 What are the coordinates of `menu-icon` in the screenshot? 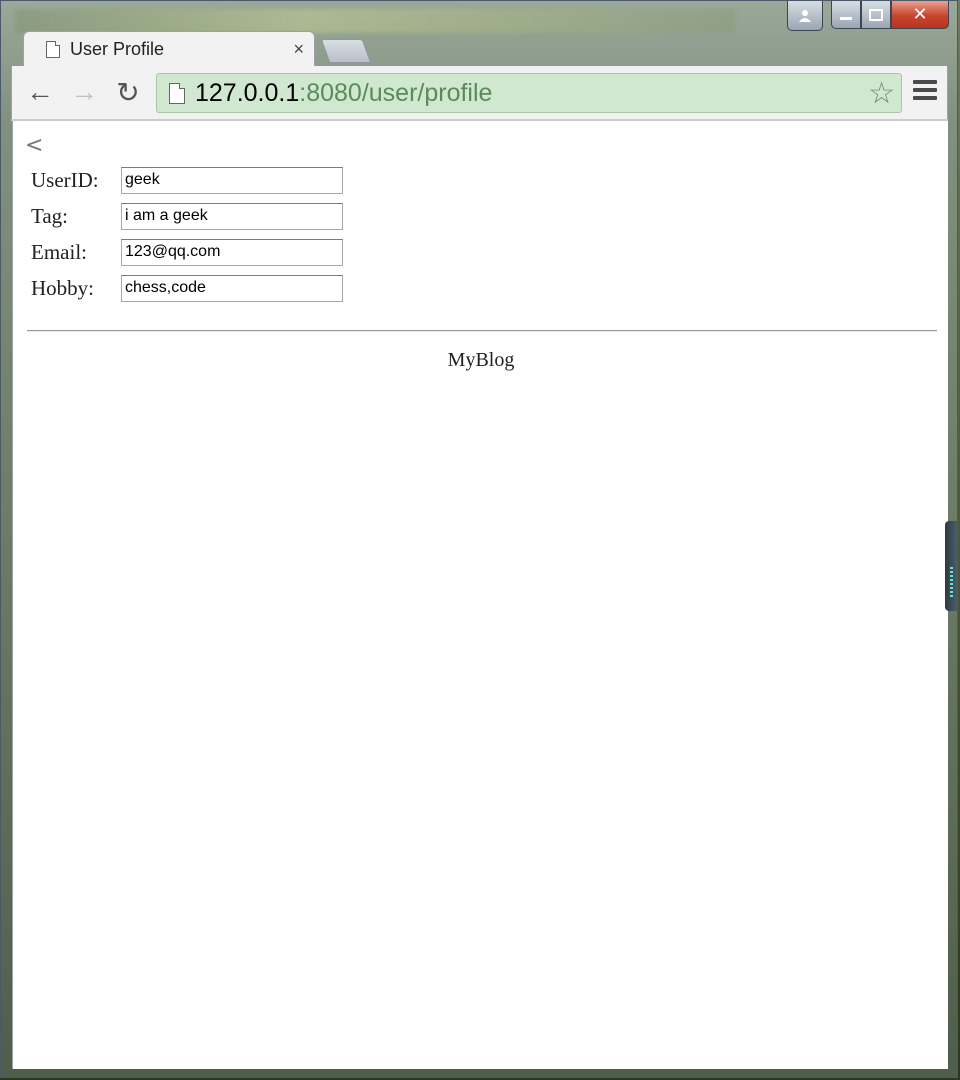 It's located at (925, 92).